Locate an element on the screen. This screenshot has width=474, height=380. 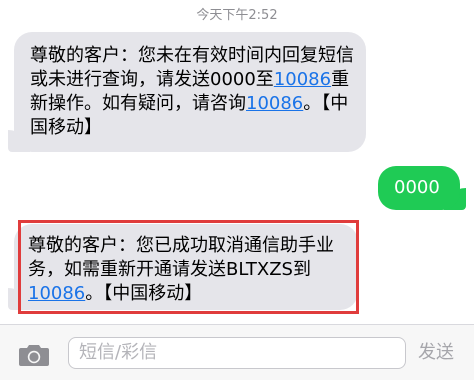
composer-bar: 短信/彩信 发送 is located at coordinates (237, 352).